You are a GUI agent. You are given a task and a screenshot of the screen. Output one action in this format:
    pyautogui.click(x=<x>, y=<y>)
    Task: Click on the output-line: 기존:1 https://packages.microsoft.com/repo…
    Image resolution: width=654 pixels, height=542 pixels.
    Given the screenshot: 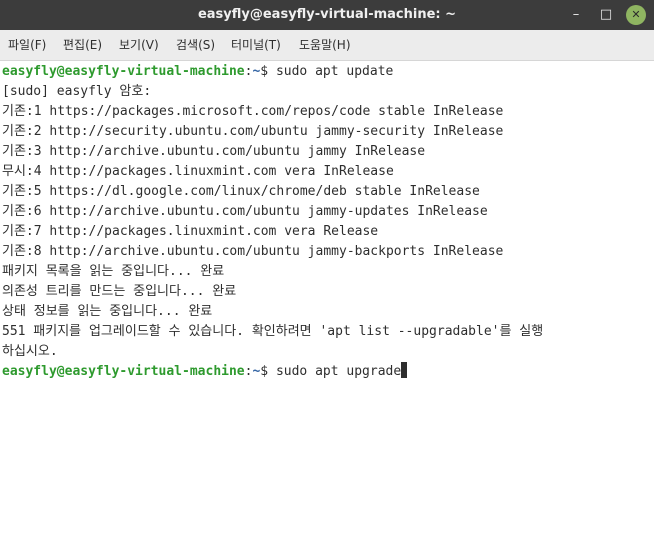 What is the action you would take?
    pyautogui.click(x=253, y=111)
    